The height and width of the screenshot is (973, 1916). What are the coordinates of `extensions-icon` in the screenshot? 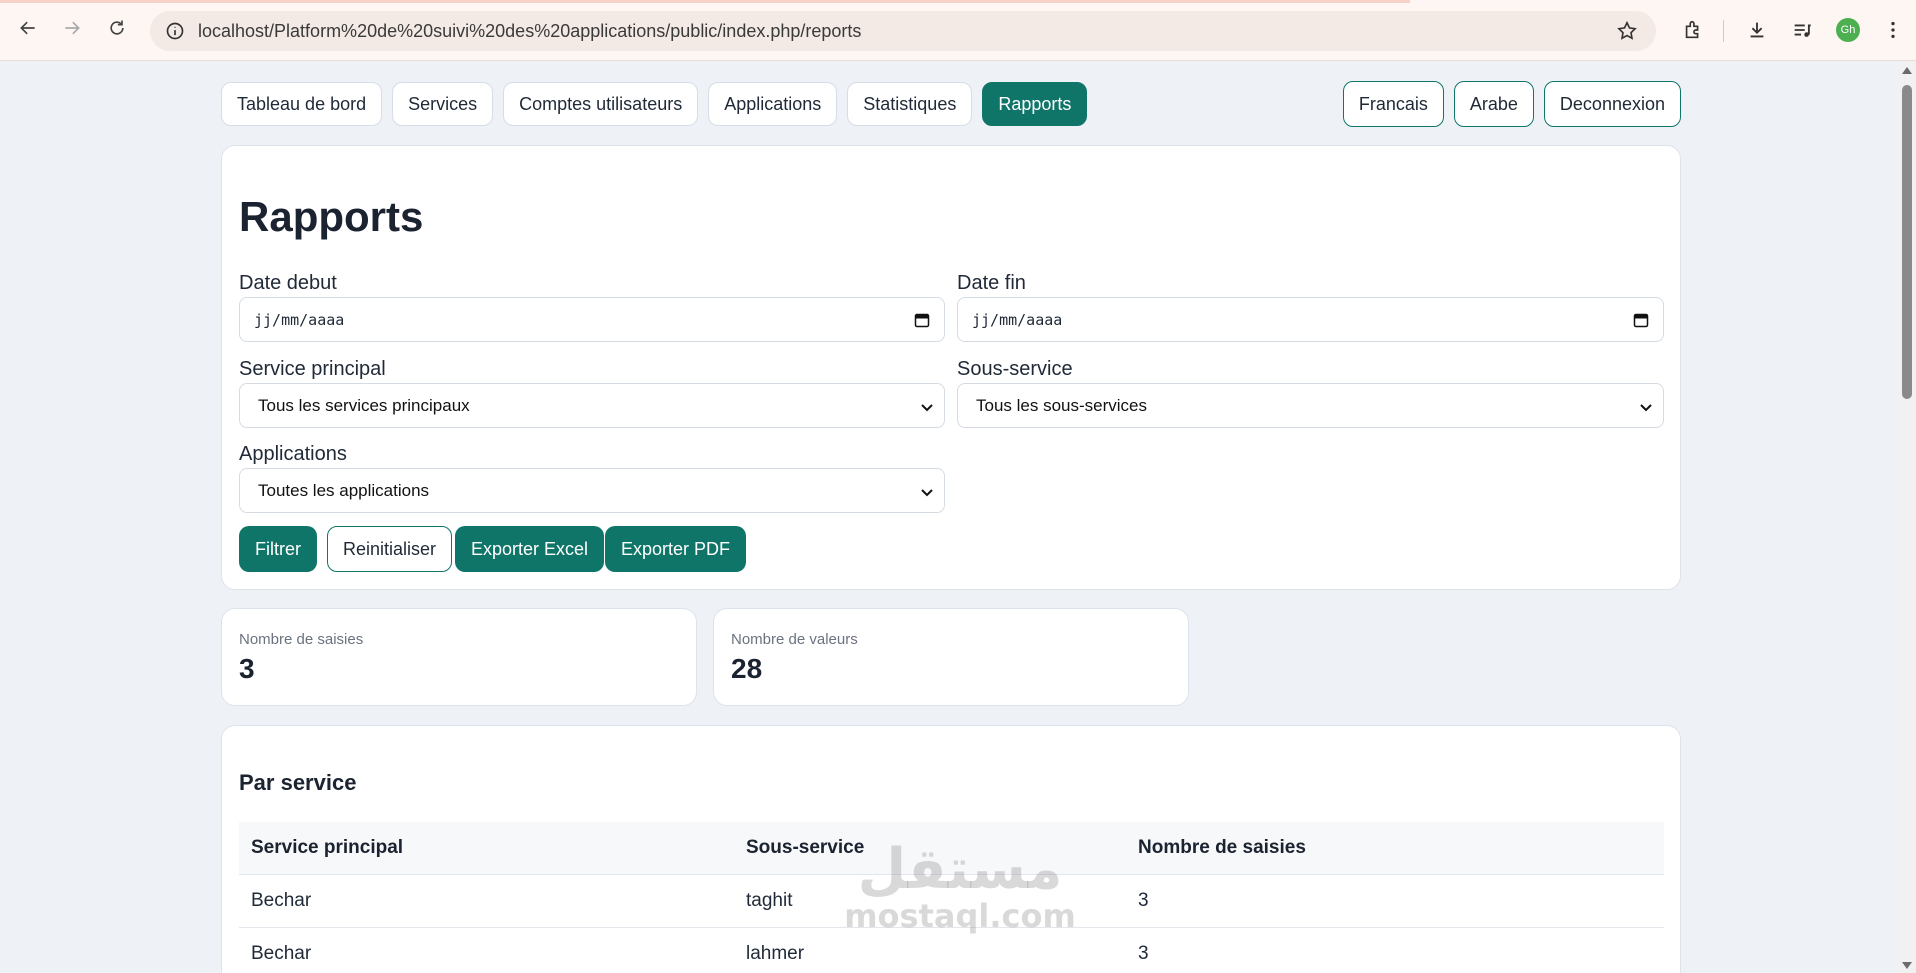 It's located at (1693, 30).